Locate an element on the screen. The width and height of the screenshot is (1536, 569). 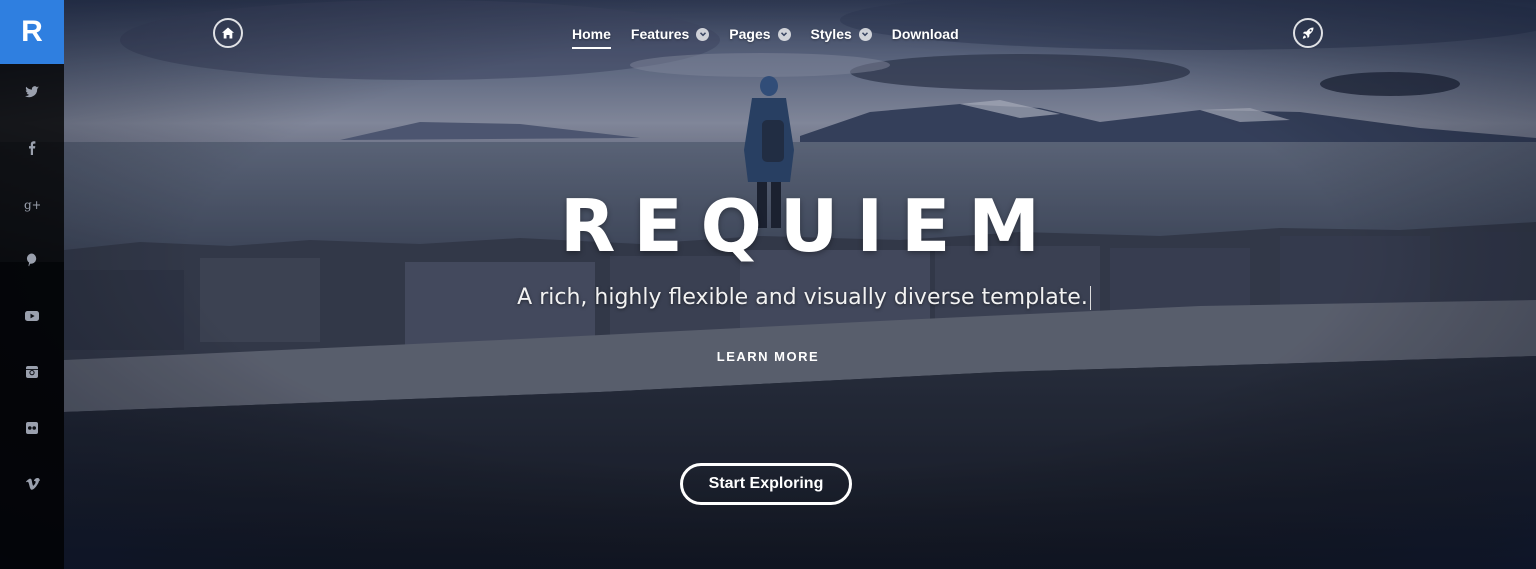
nav-item-label: Download is located at coordinates (925, 34).